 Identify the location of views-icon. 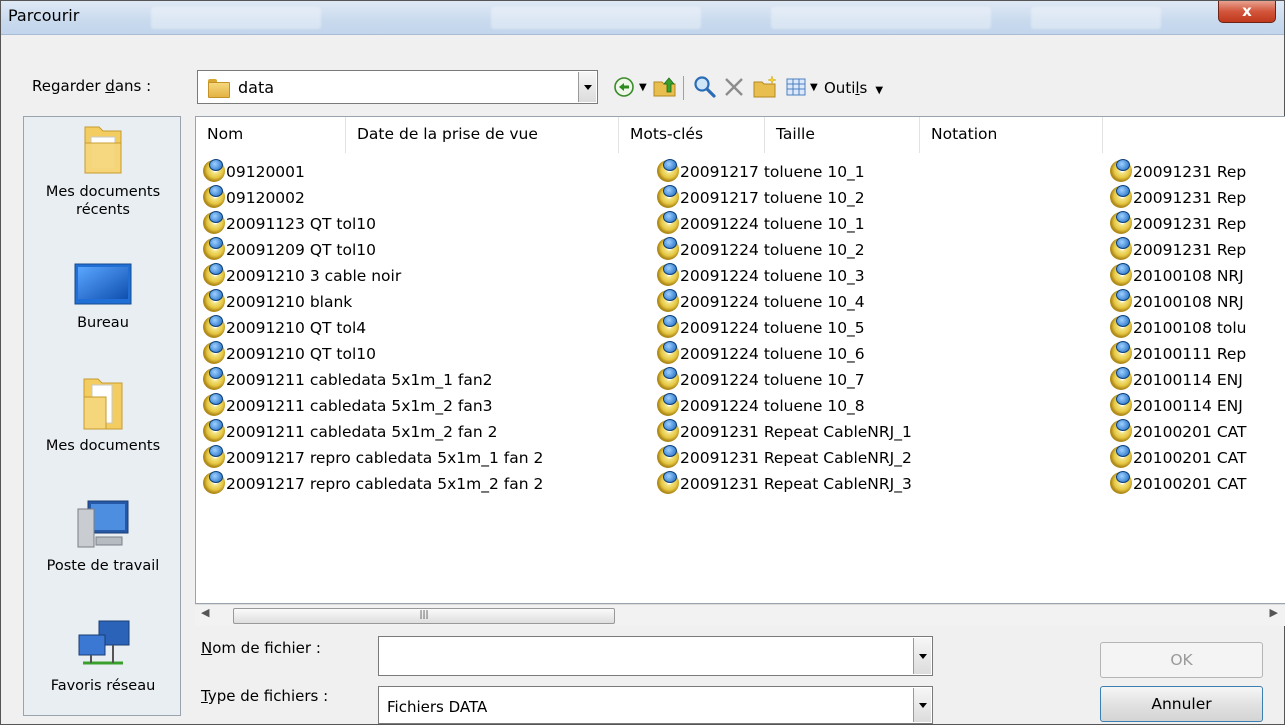
(796, 87).